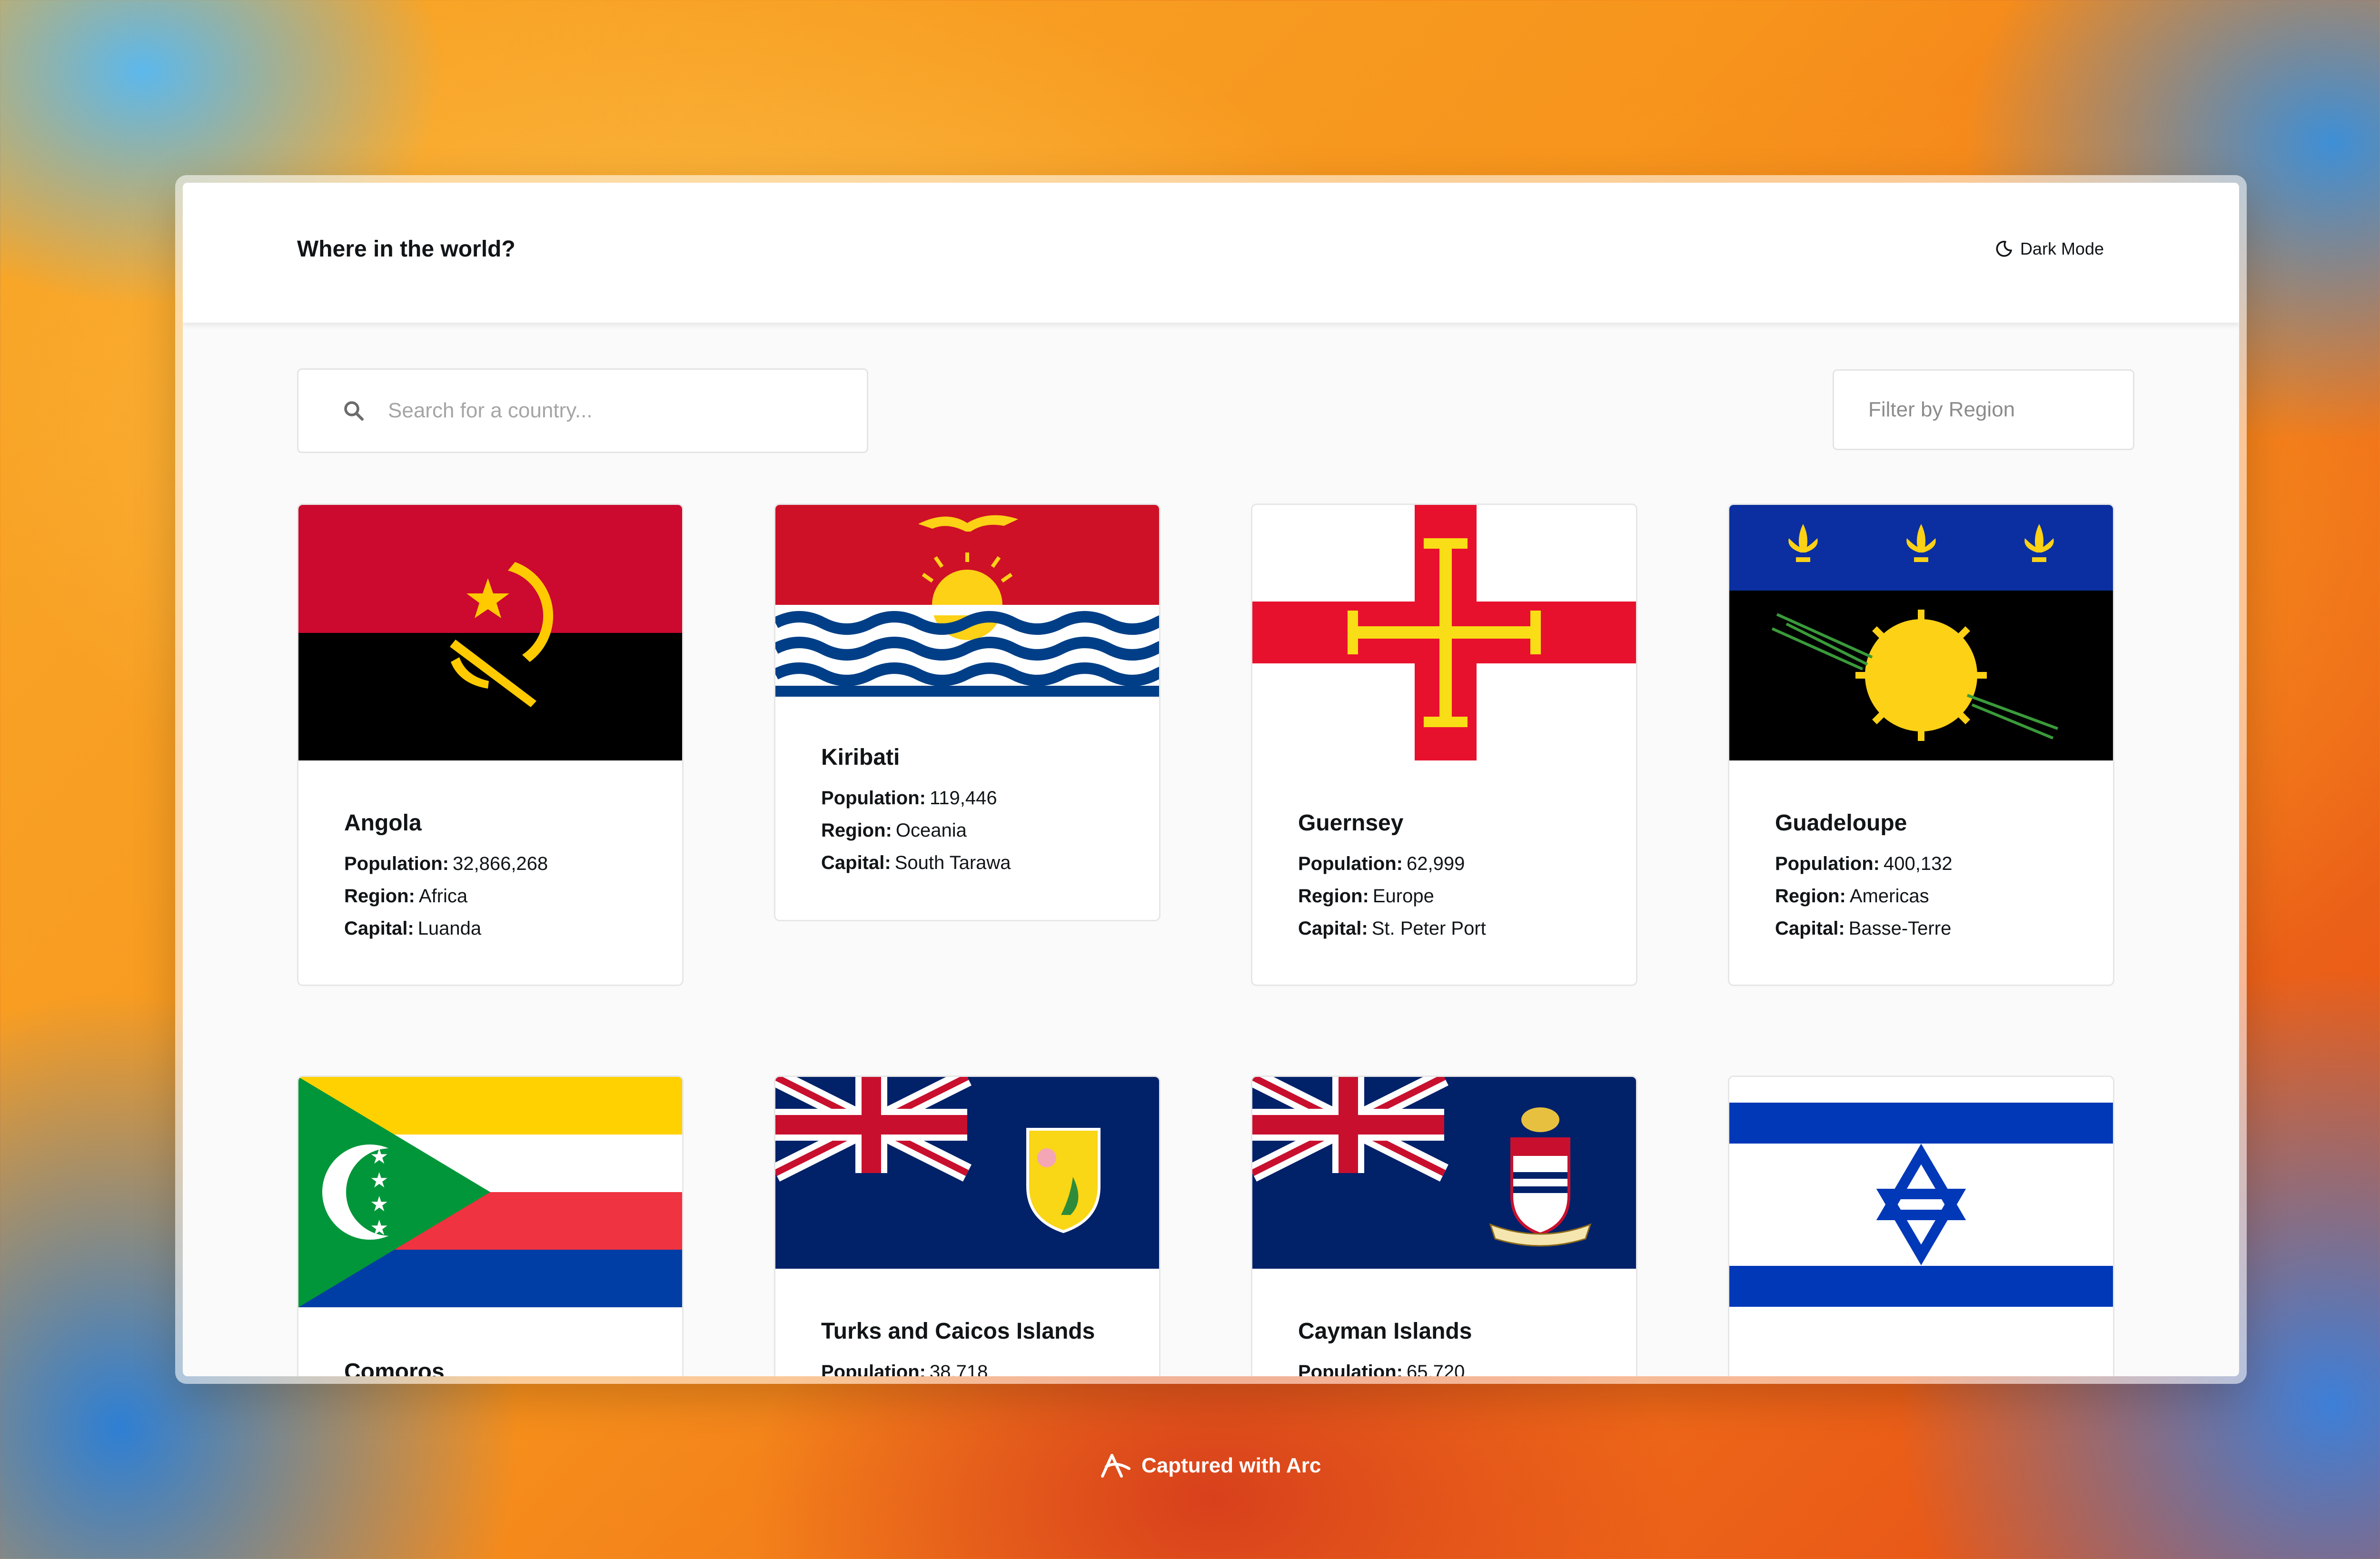 This screenshot has height=1559, width=2380. I want to click on region-filter: Filter by Region, so click(1984, 409).